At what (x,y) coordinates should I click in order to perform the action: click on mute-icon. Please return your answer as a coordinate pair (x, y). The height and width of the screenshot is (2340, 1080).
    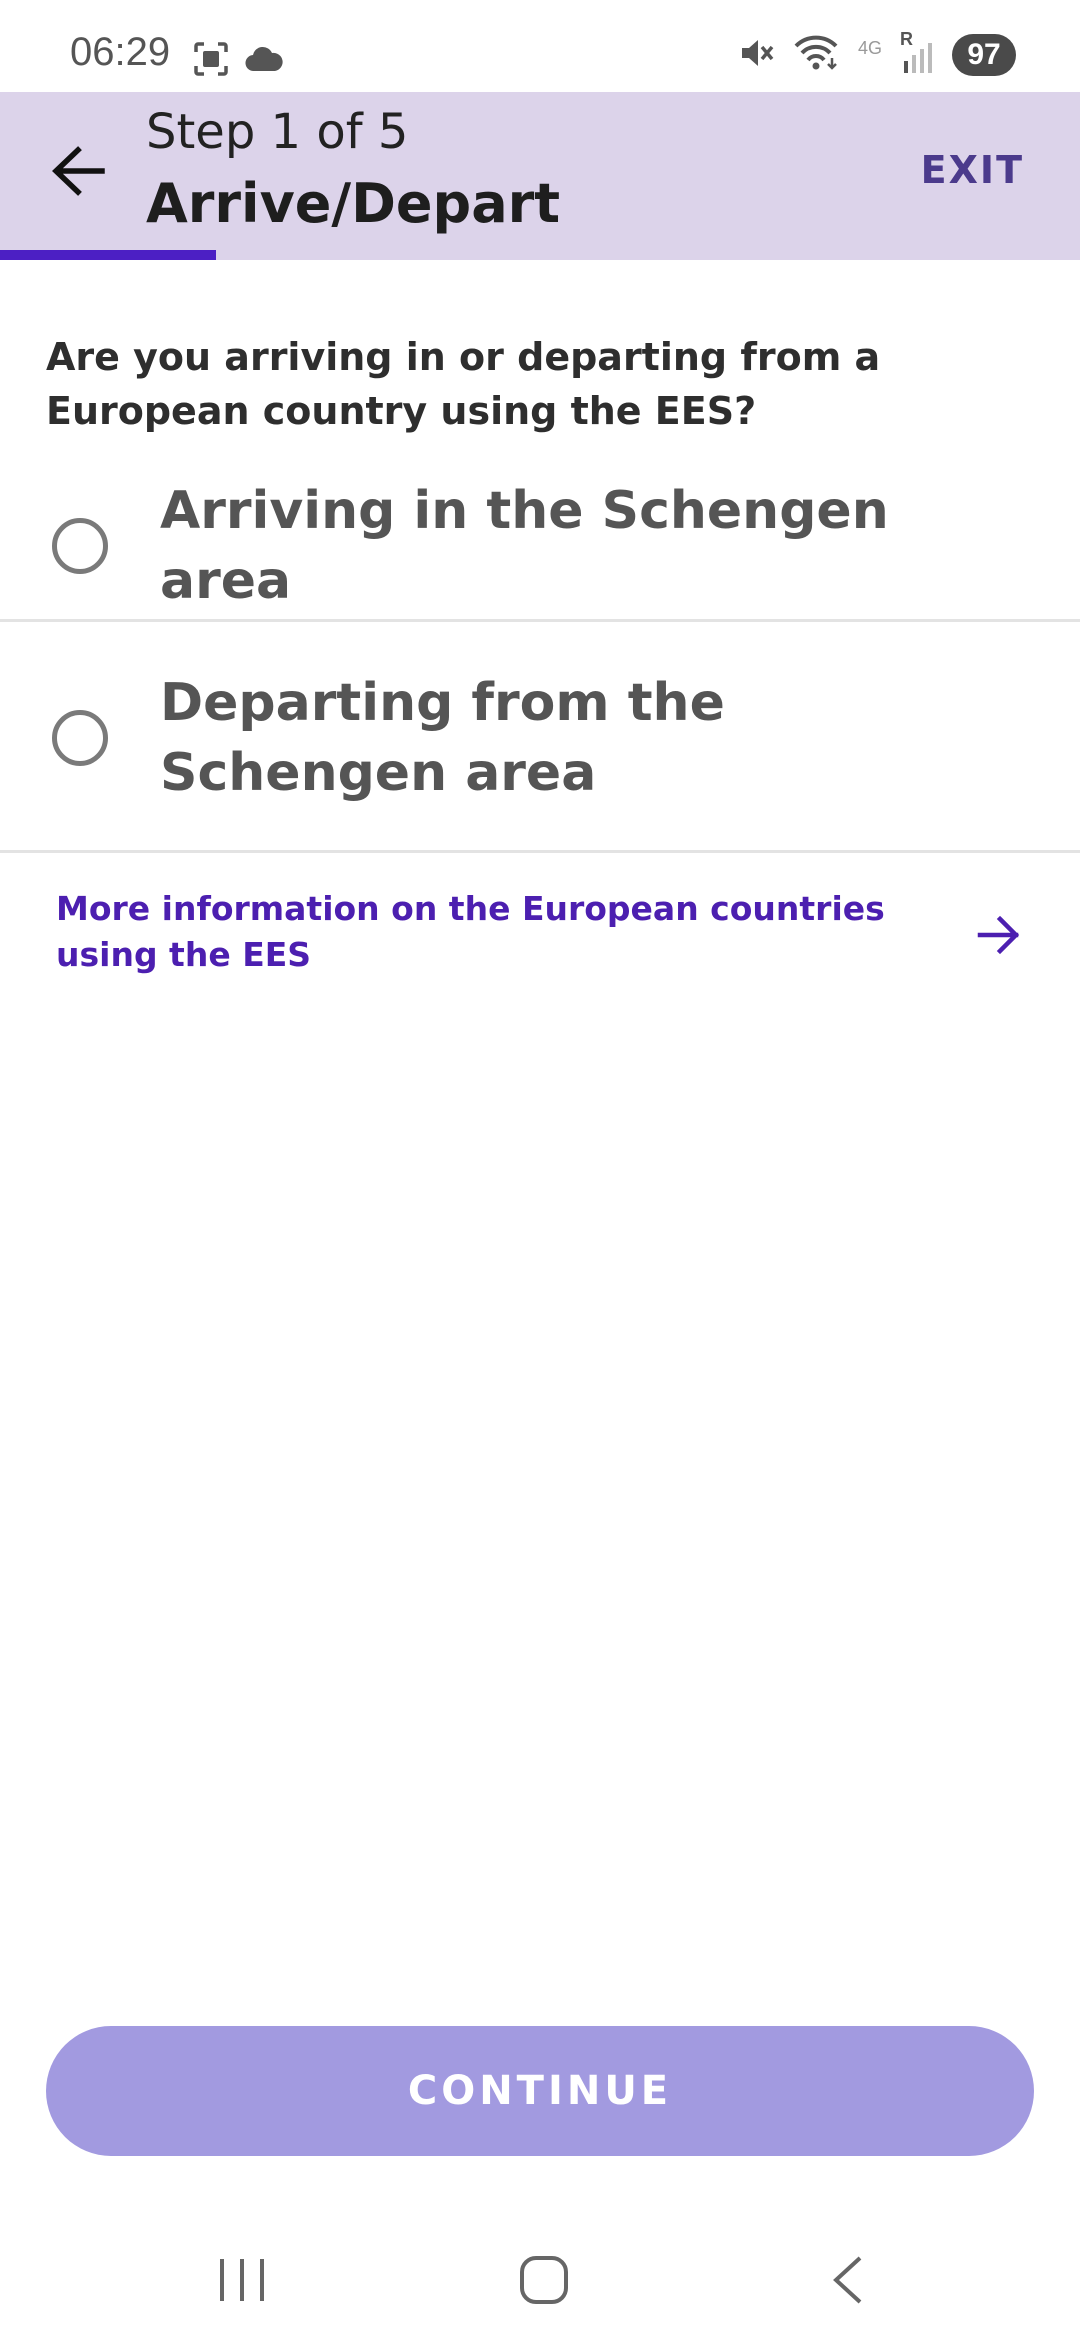
    Looking at the image, I should click on (756, 55).